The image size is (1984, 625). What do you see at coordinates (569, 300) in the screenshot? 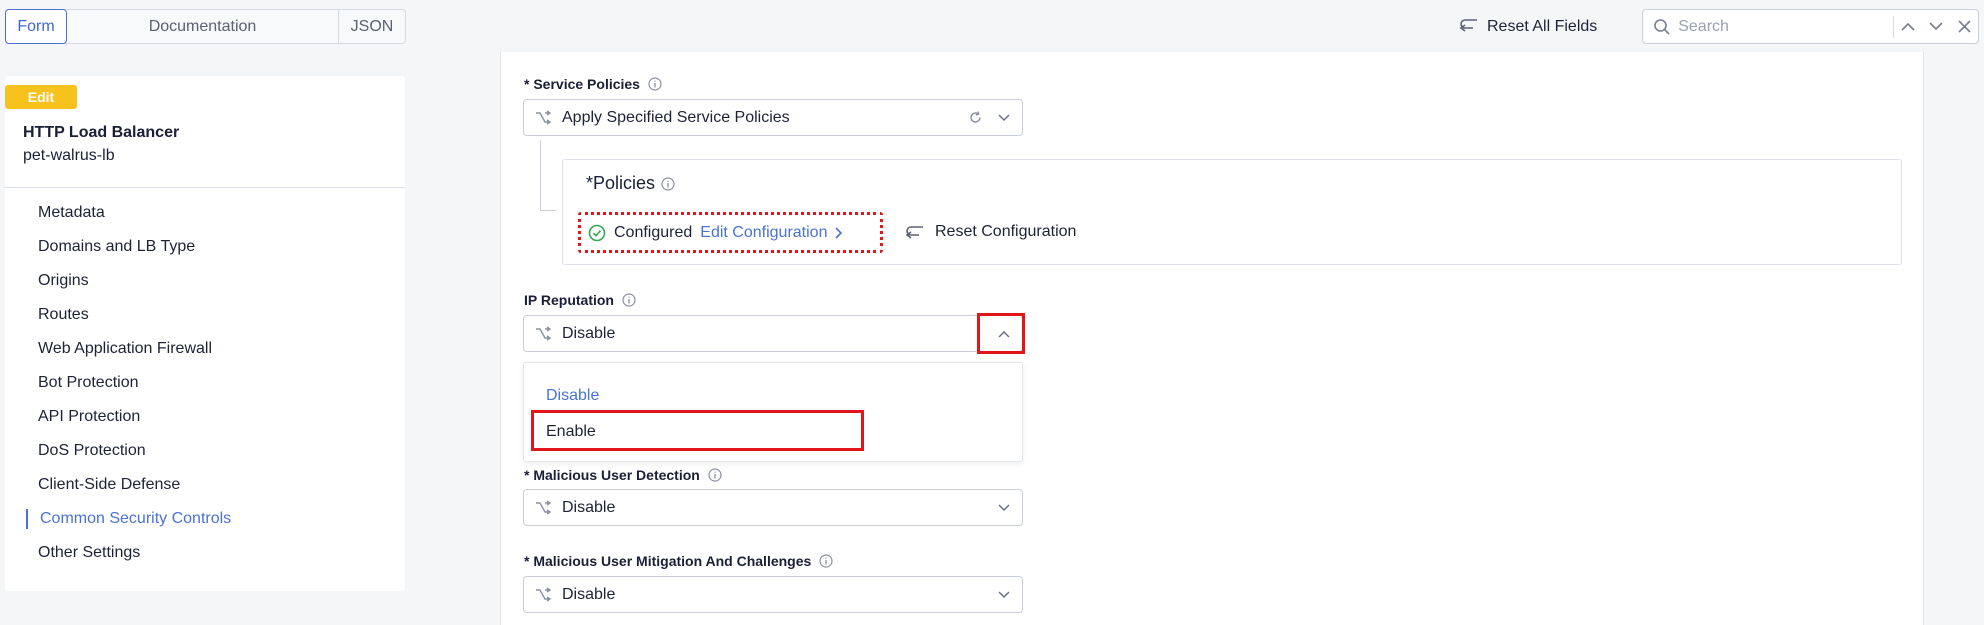
I see `ip-reputation-label-text: IP Reputation` at bounding box center [569, 300].